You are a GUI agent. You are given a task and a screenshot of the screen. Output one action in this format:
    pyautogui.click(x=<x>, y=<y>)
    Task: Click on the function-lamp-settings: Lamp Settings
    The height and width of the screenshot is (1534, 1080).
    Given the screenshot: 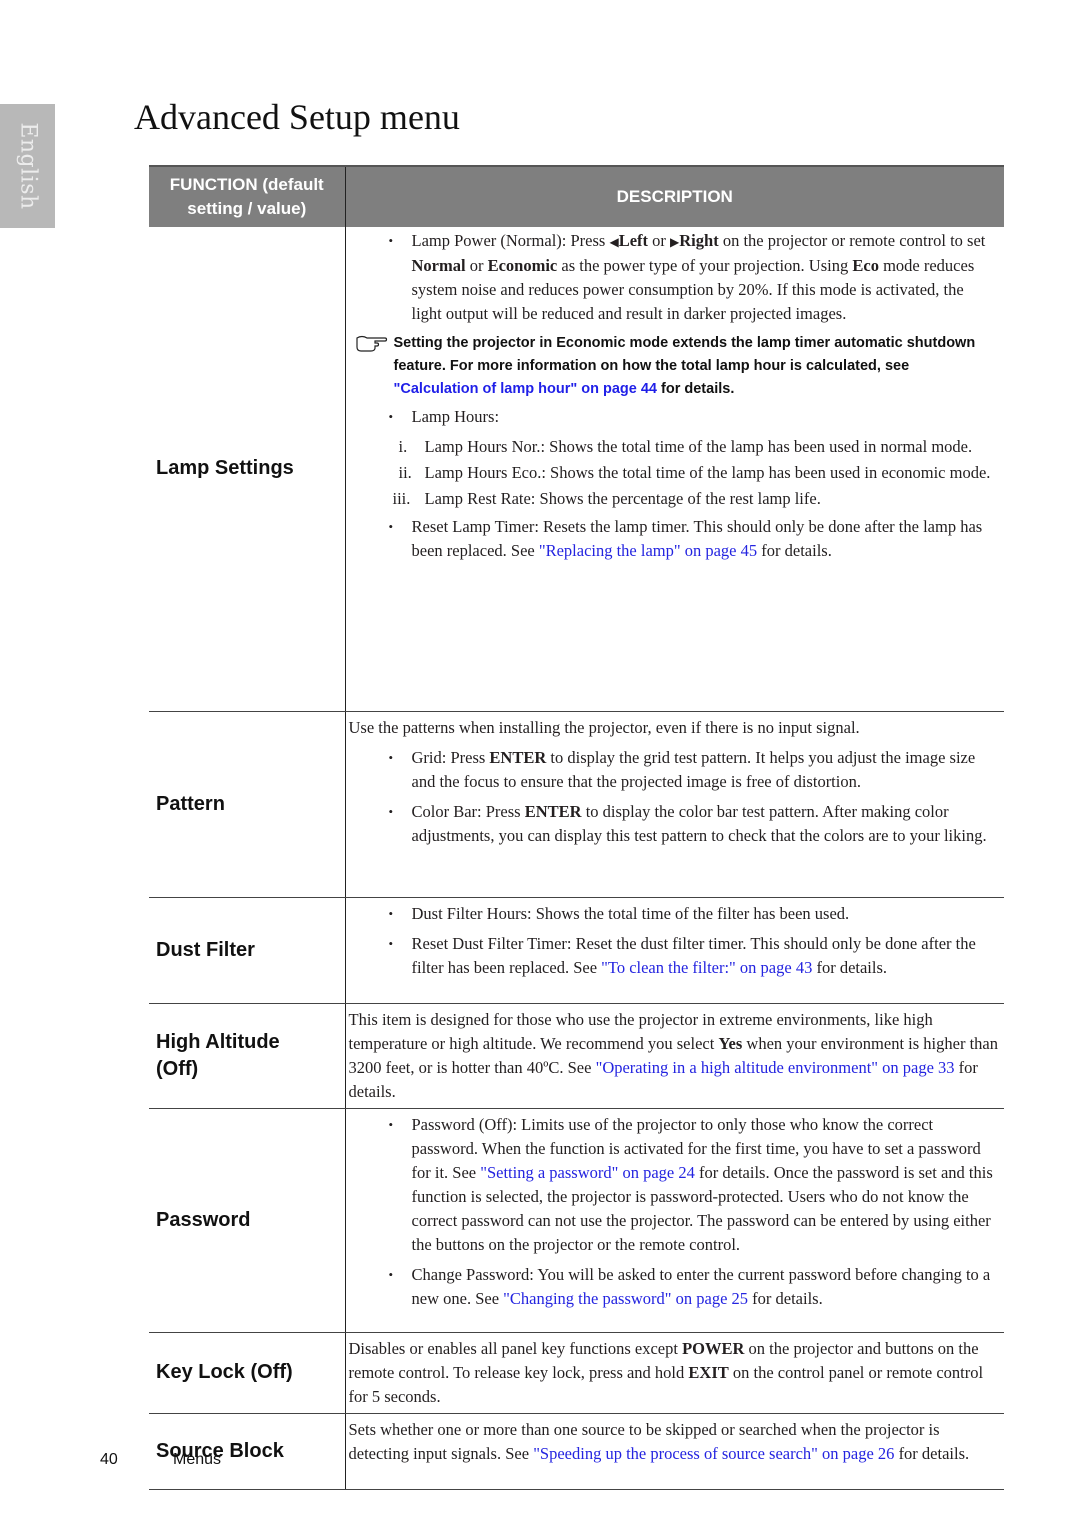 What is the action you would take?
    pyautogui.click(x=247, y=469)
    